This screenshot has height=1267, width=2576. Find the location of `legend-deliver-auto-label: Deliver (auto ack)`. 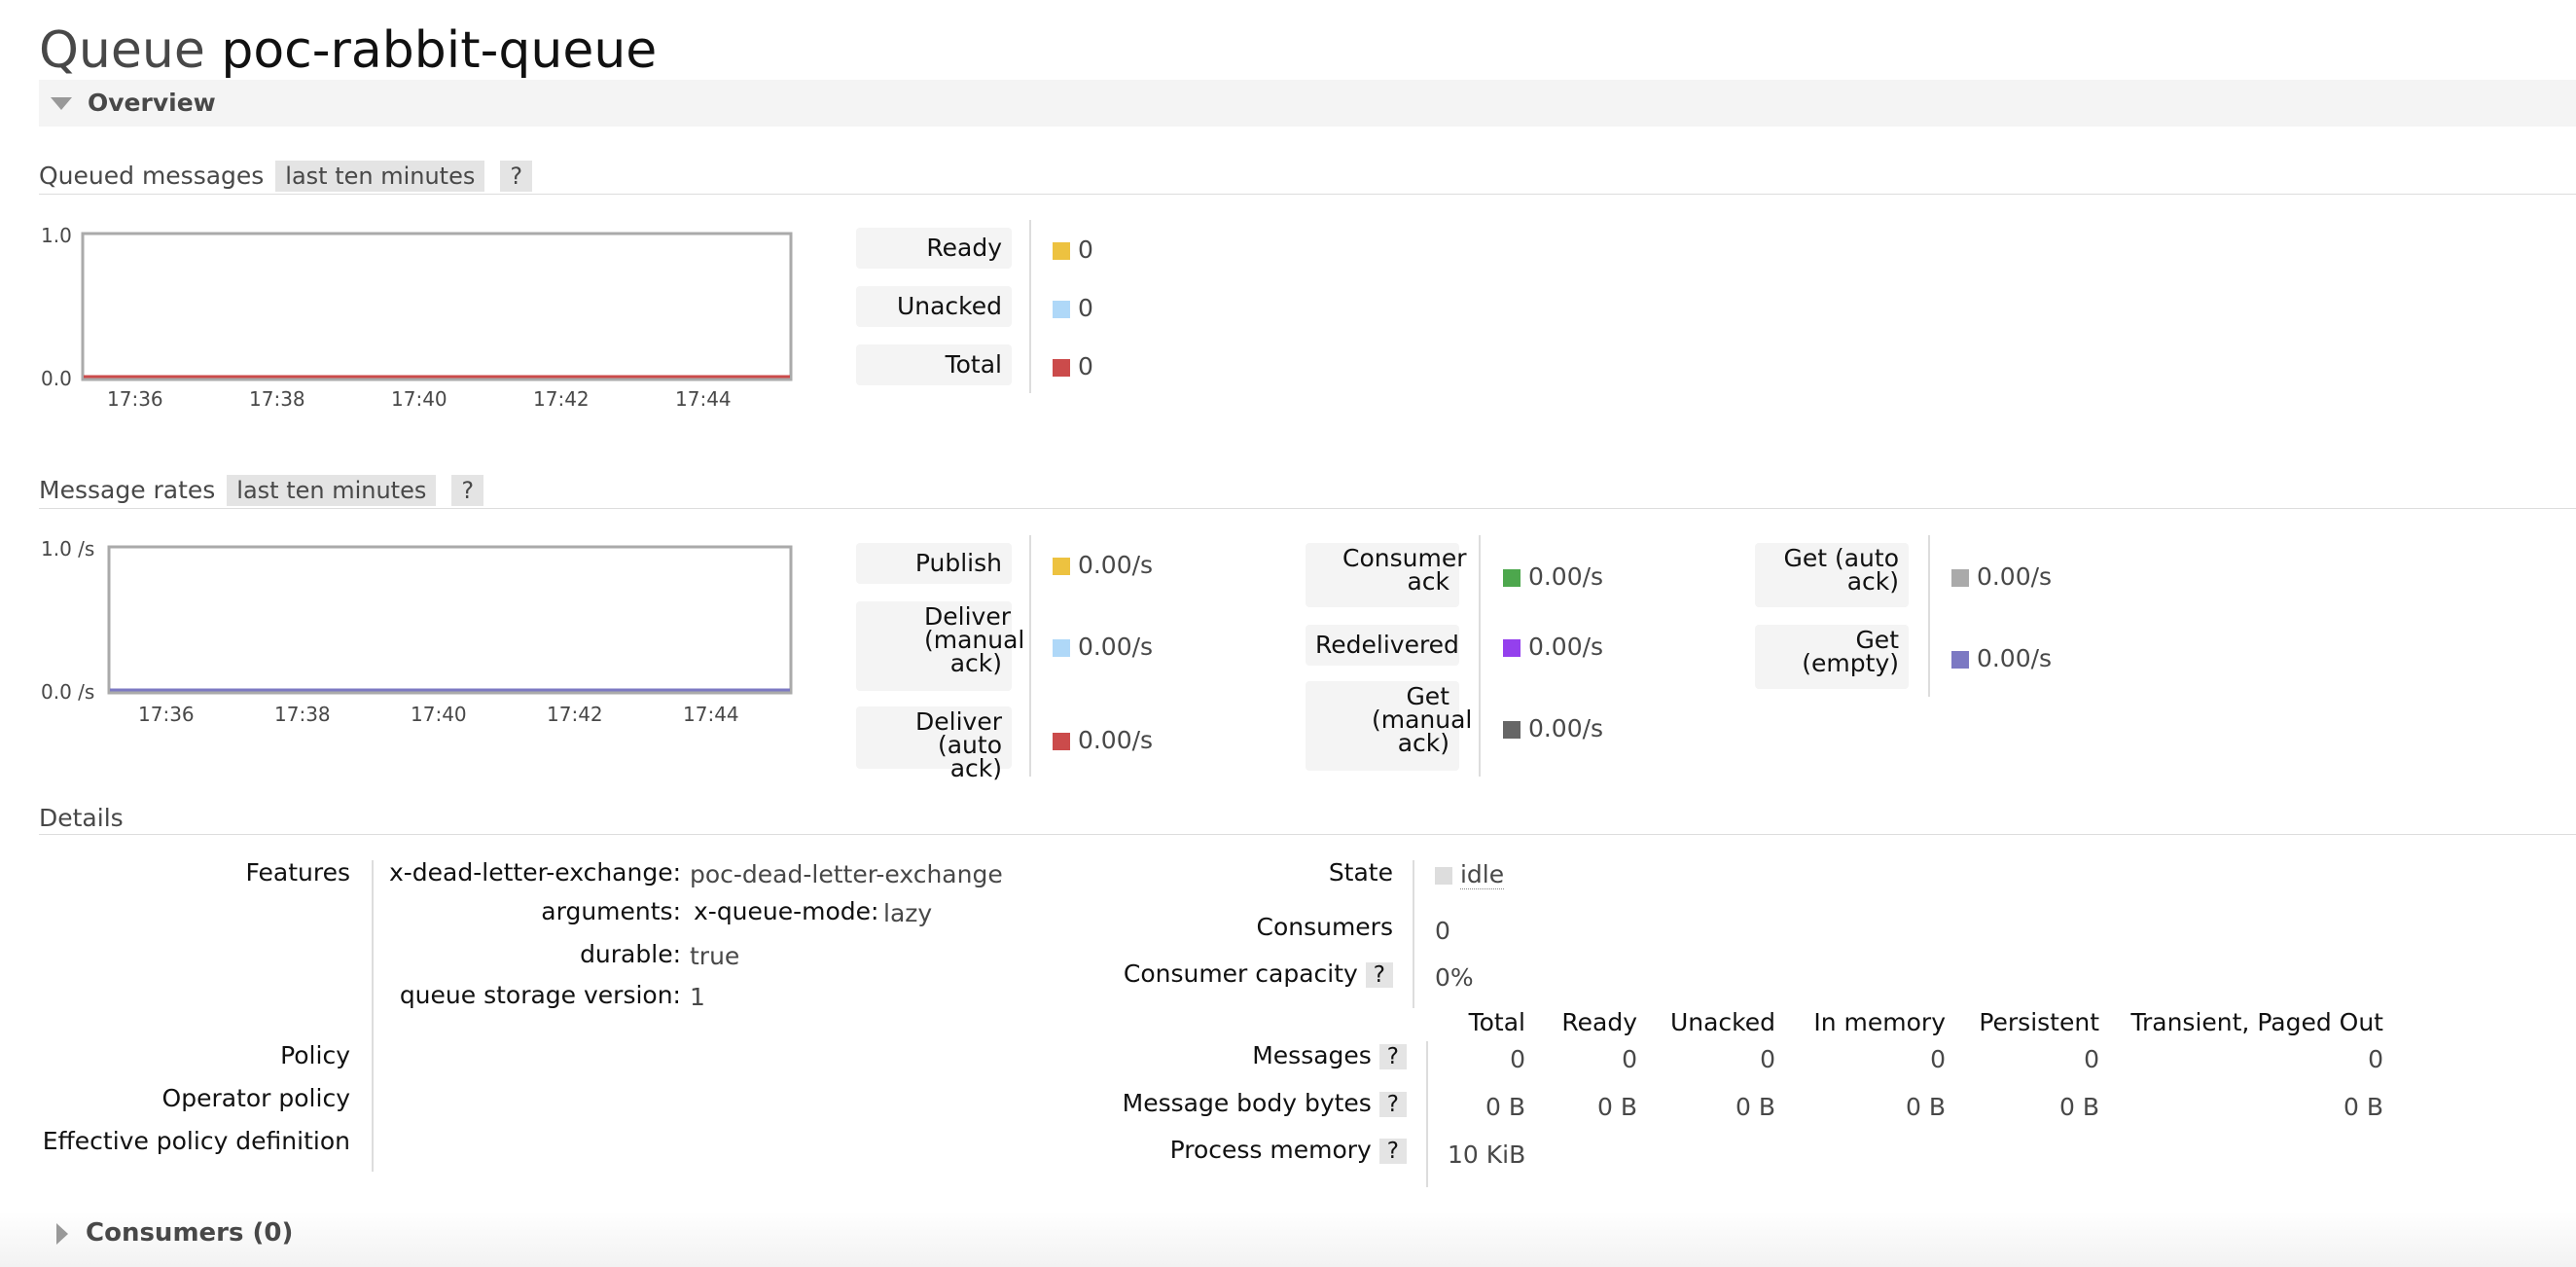

legend-deliver-auto-label: Deliver (auto ack) is located at coordinates (934, 743).